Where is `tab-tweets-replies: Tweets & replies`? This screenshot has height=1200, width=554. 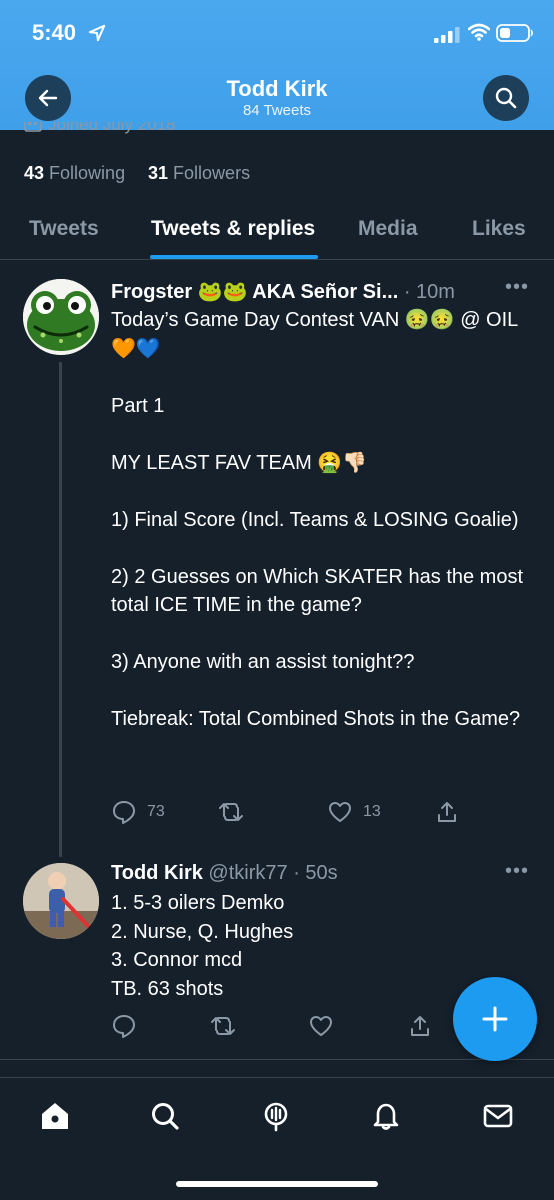
tab-tweets-replies: Tweets & replies is located at coordinates (233, 229).